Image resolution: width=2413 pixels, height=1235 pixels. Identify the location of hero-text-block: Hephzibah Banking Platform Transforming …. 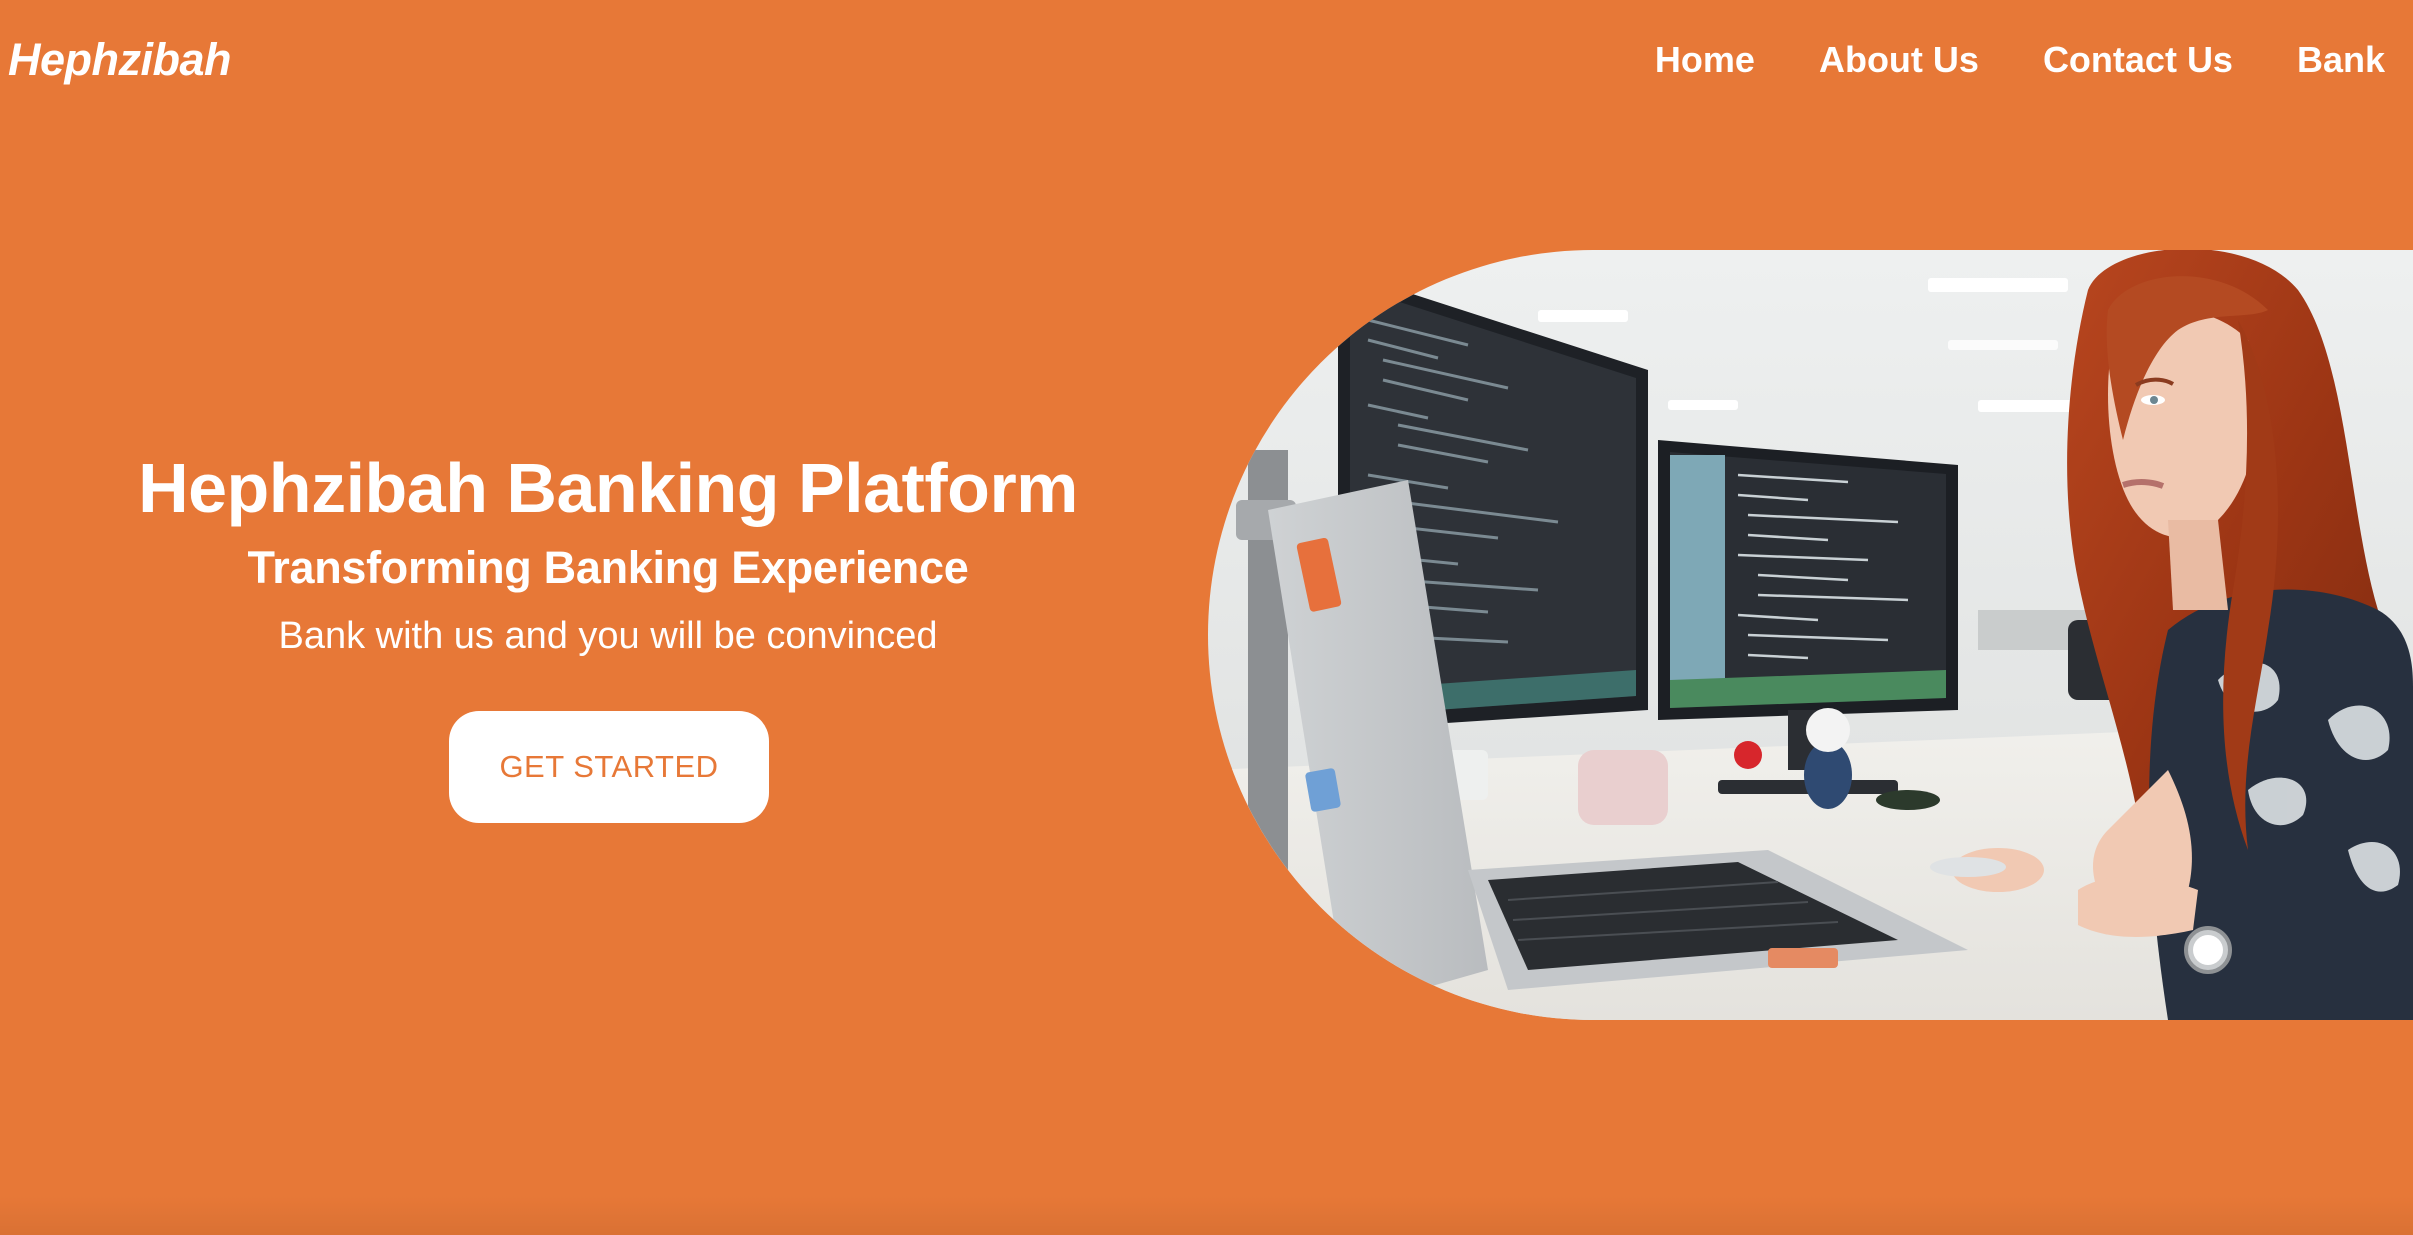
(608, 553).